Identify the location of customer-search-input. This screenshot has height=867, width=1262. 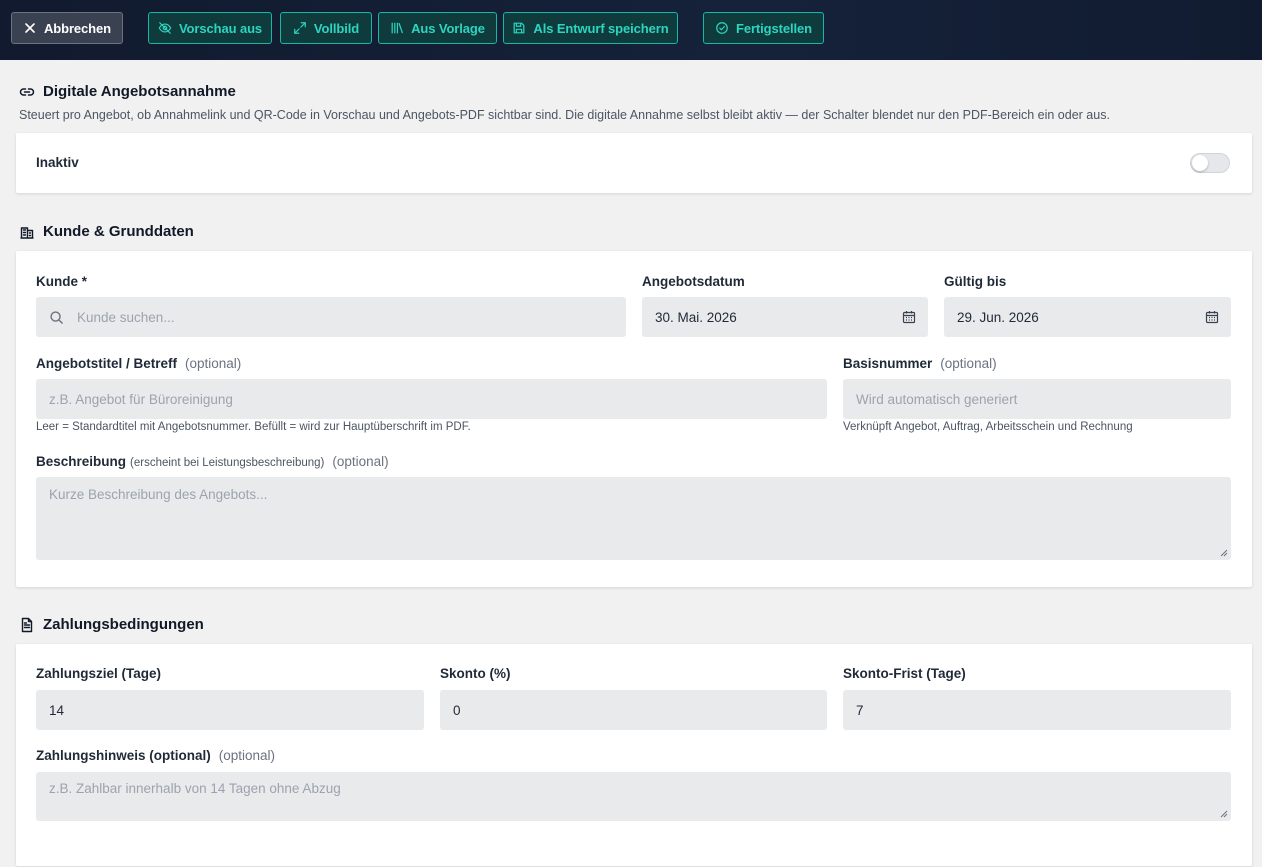
(345, 317).